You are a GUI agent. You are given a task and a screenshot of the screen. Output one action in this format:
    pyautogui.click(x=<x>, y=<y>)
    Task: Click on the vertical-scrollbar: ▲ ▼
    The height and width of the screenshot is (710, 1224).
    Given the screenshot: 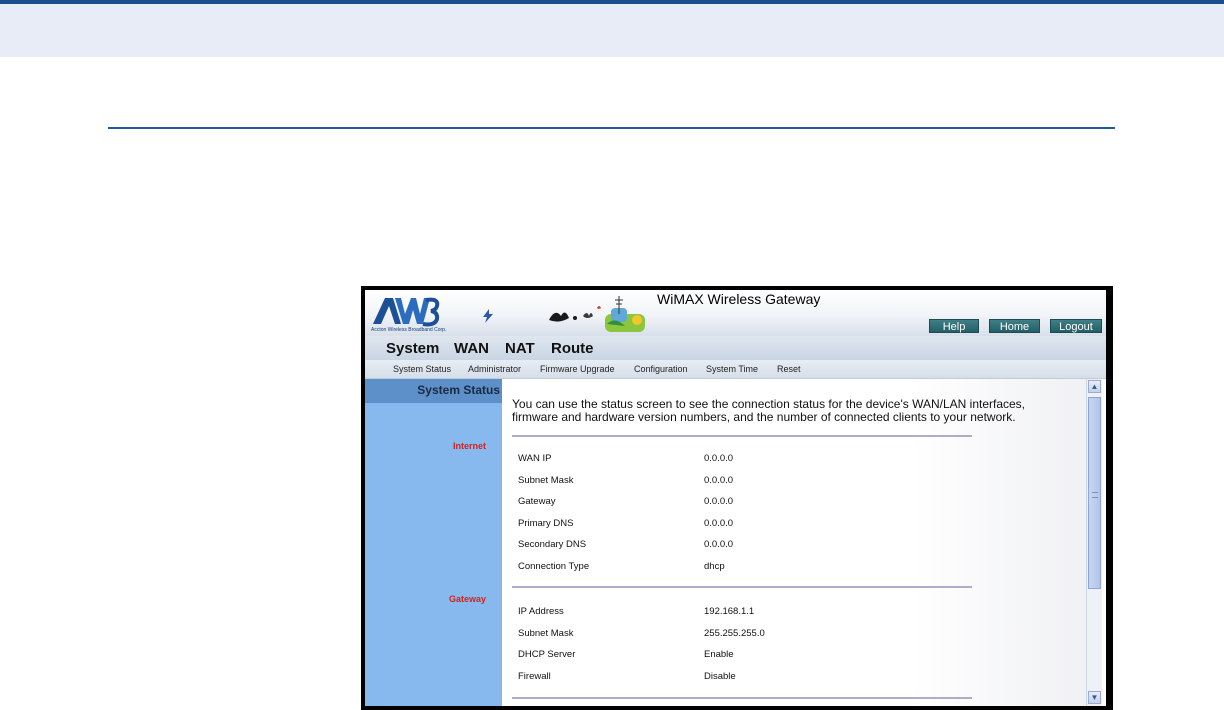 What is the action you would take?
    pyautogui.click(x=1094, y=542)
    